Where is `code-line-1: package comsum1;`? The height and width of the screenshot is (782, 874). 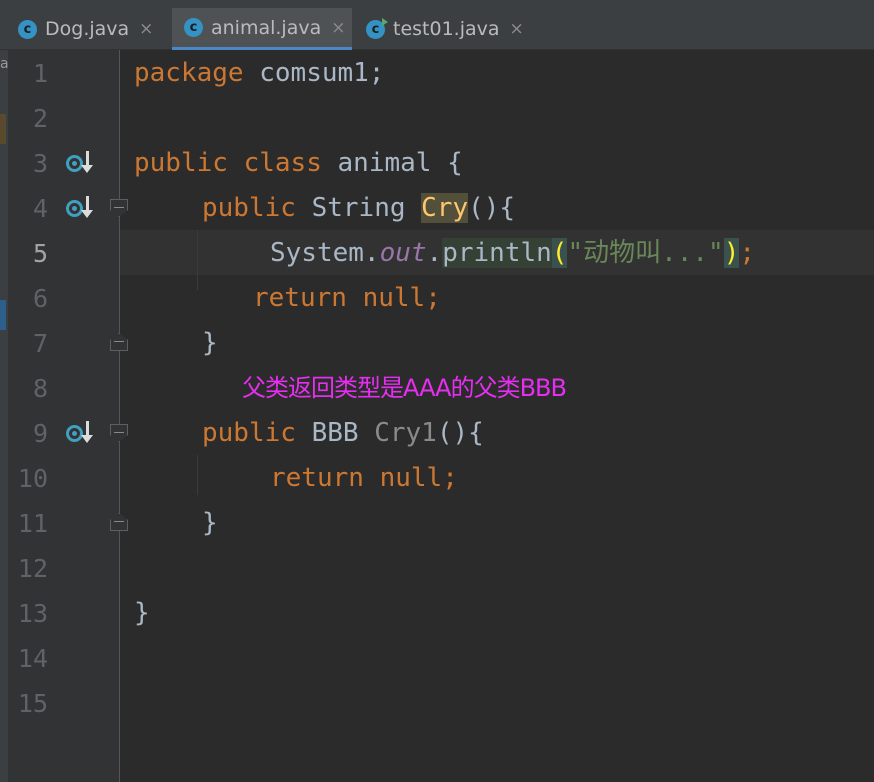
code-line-1: package comsum1; is located at coordinates (259, 73).